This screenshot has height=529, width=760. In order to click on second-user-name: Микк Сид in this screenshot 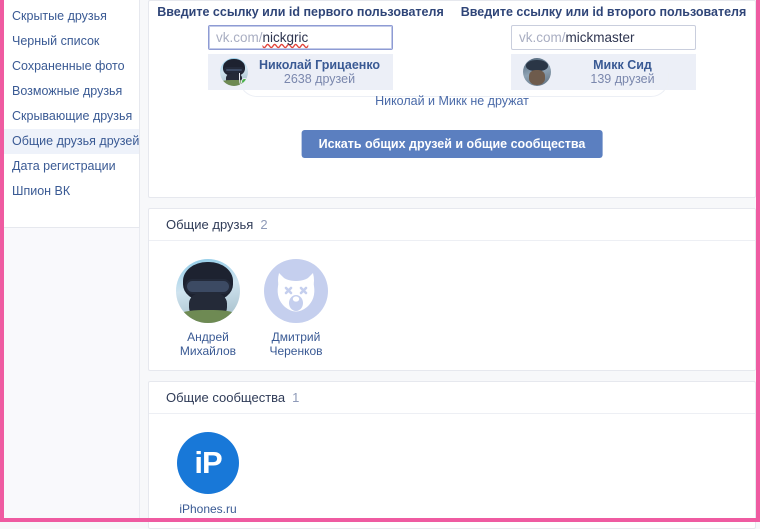, I will do `click(622, 65)`.